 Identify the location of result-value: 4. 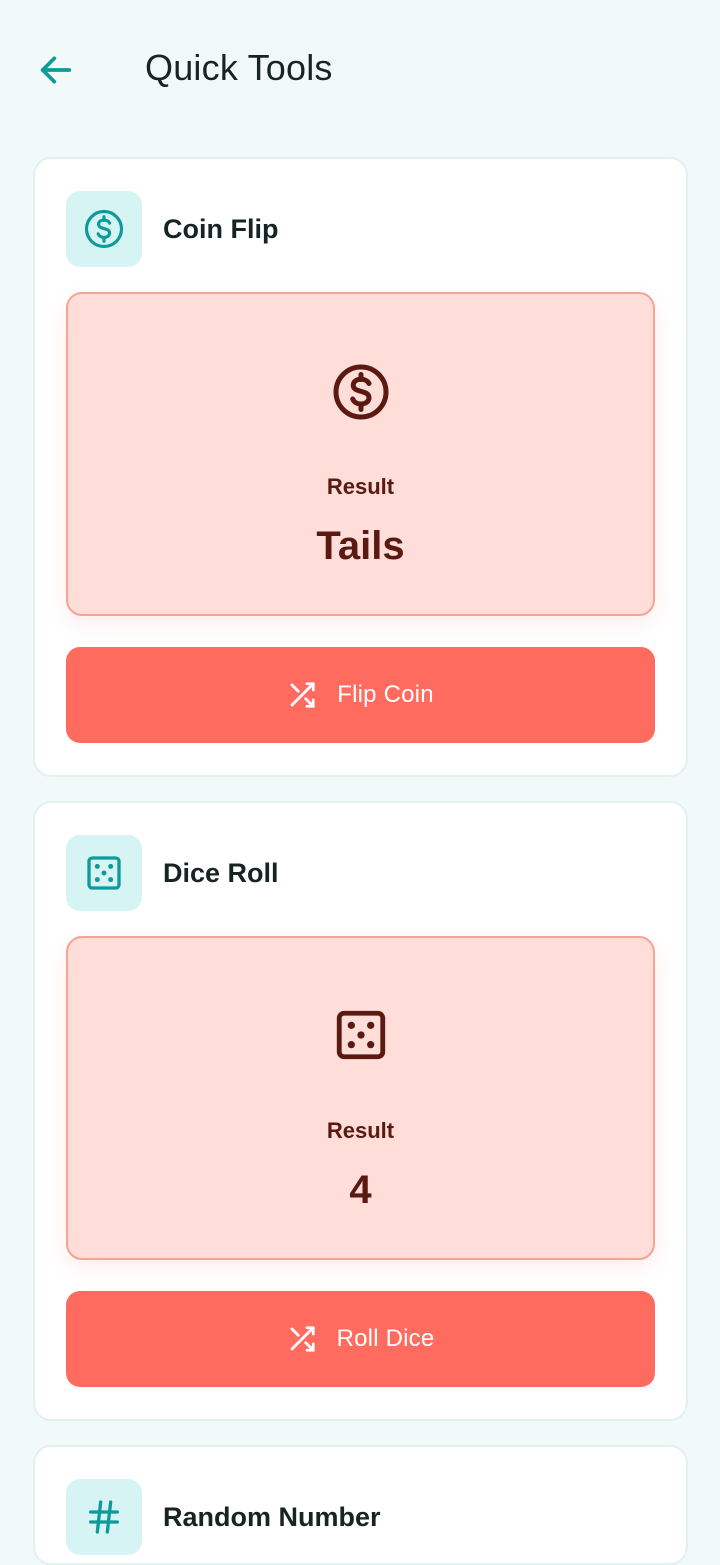
(360, 1190).